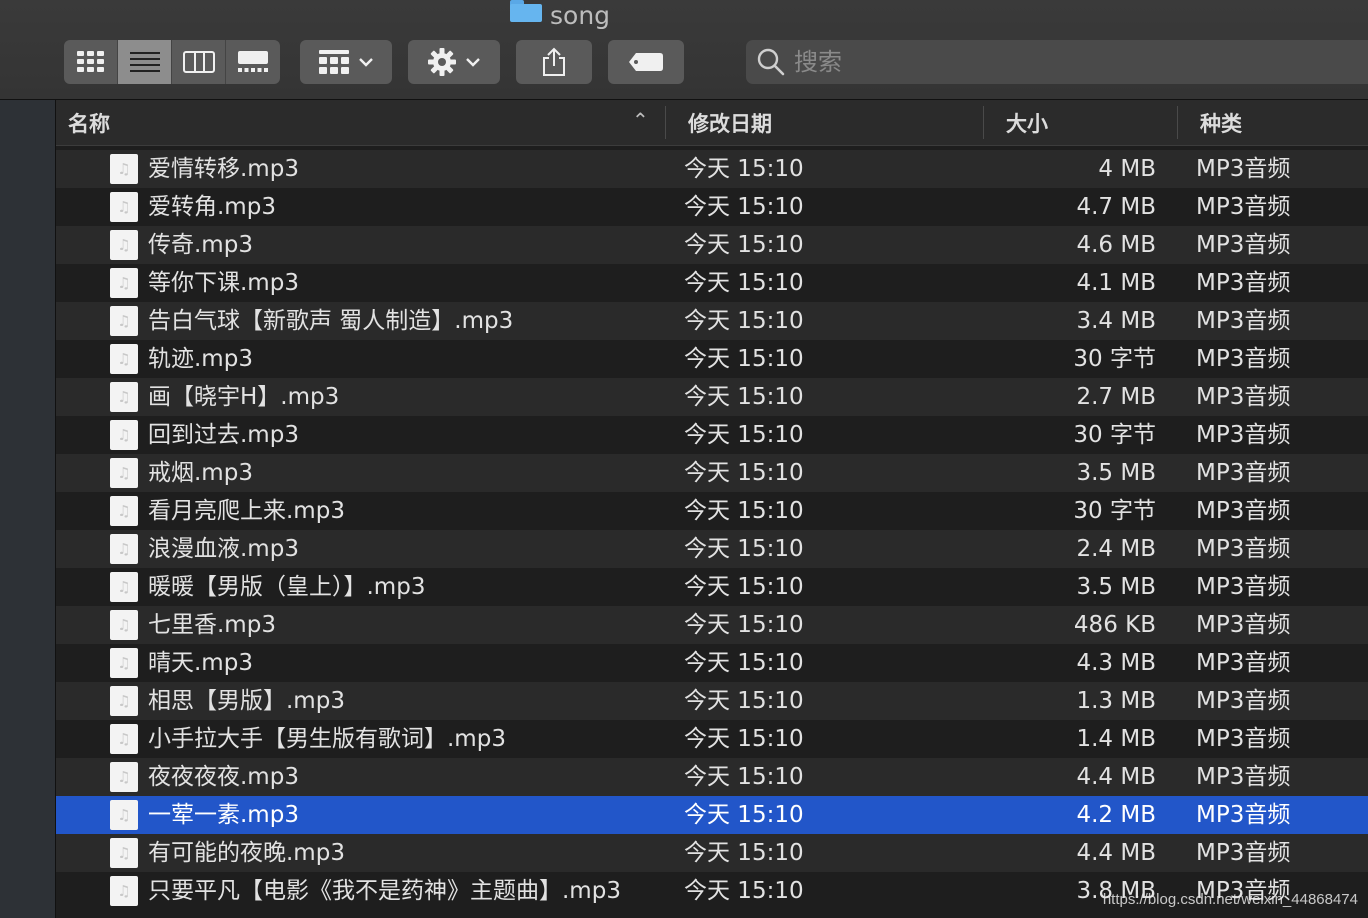 Image resolution: width=1368 pixels, height=918 pixels. Describe the element at coordinates (1116, 207) in the screenshot. I see `file-size: 4.7 MB` at that location.